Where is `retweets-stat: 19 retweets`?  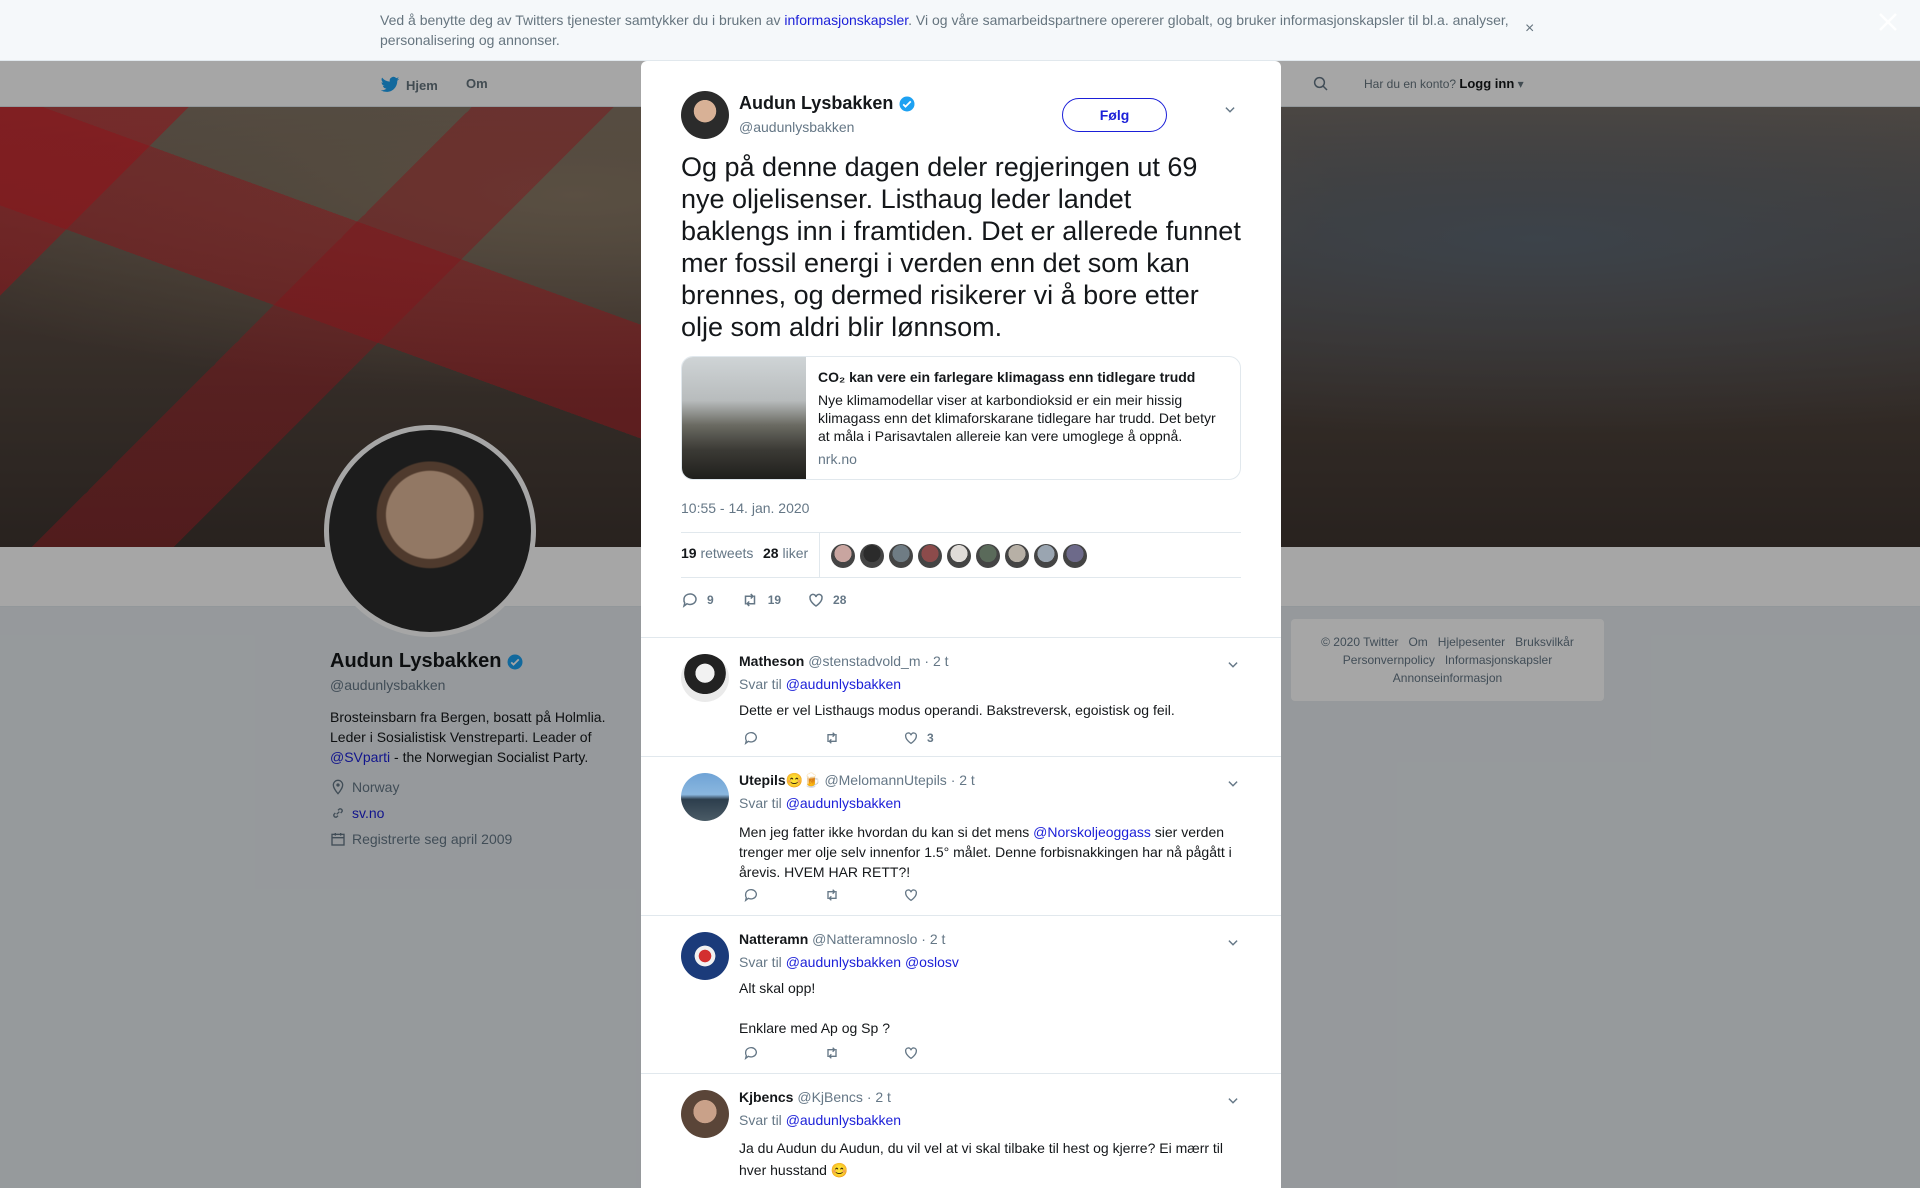
retweets-stat: 19 retweets is located at coordinates (717, 553).